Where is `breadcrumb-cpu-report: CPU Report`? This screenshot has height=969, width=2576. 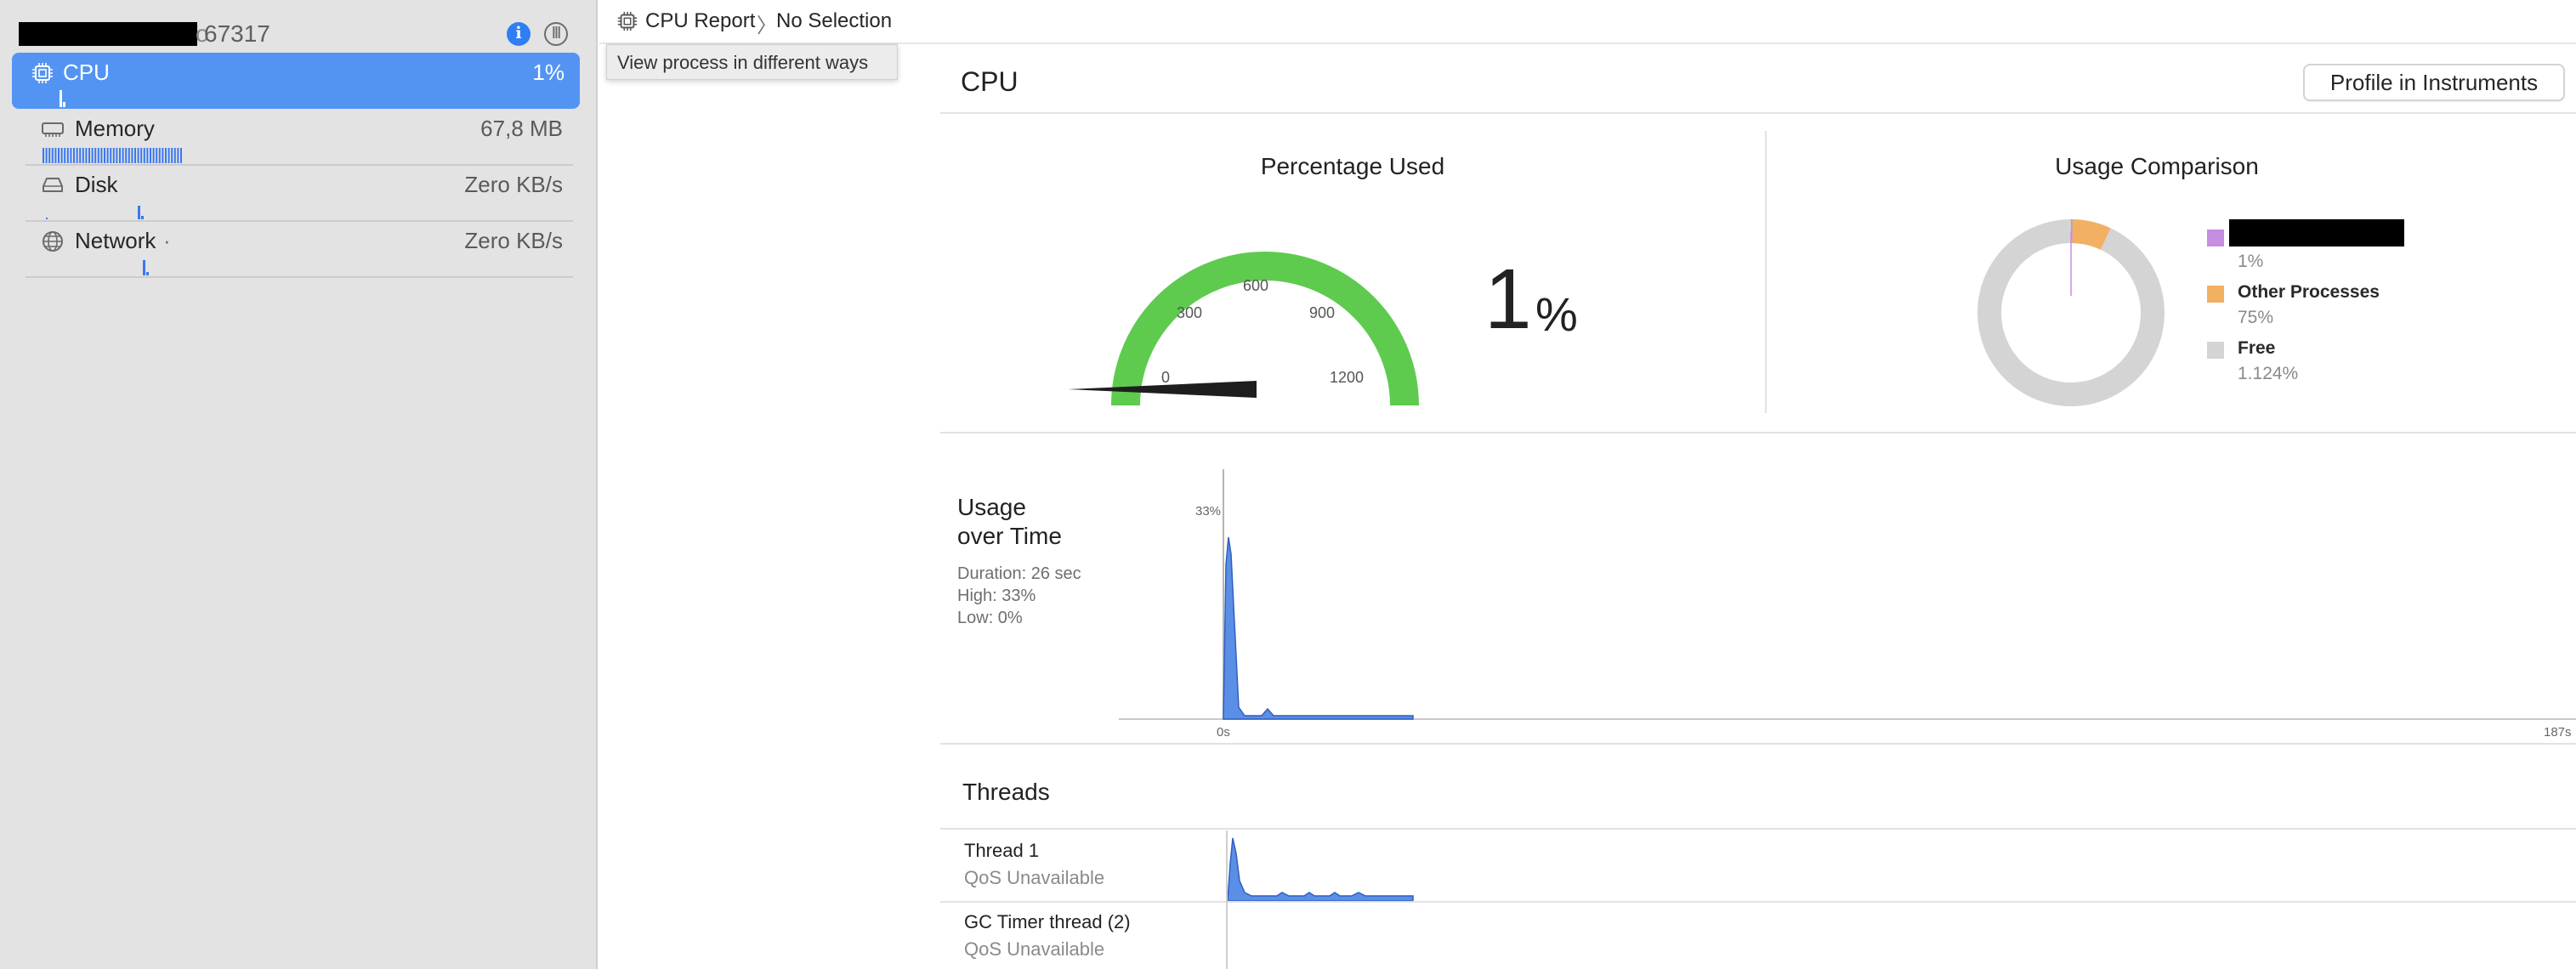 breadcrumb-cpu-report: CPU Report is located at coordinates (700, 21).